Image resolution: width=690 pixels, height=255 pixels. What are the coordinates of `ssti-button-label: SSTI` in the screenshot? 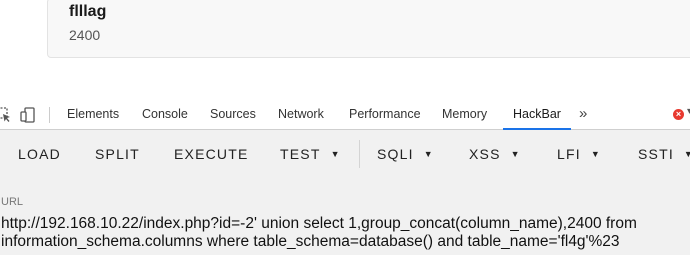 It's located at (656, 154).